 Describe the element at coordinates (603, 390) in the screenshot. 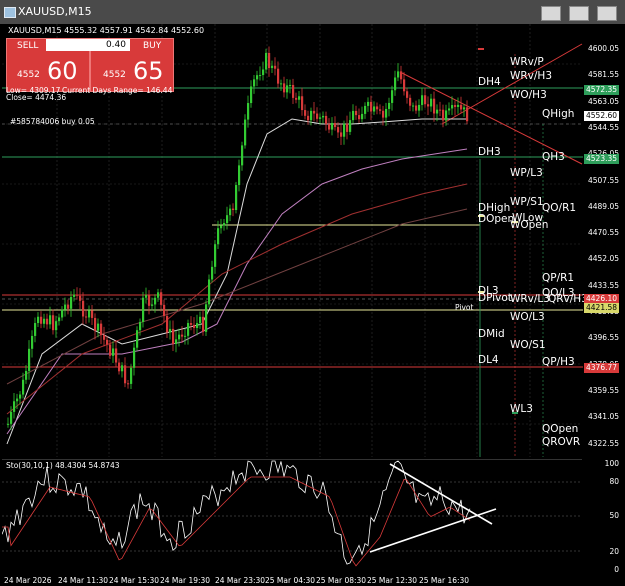

I see `price-tick: 4359.55` at that location.